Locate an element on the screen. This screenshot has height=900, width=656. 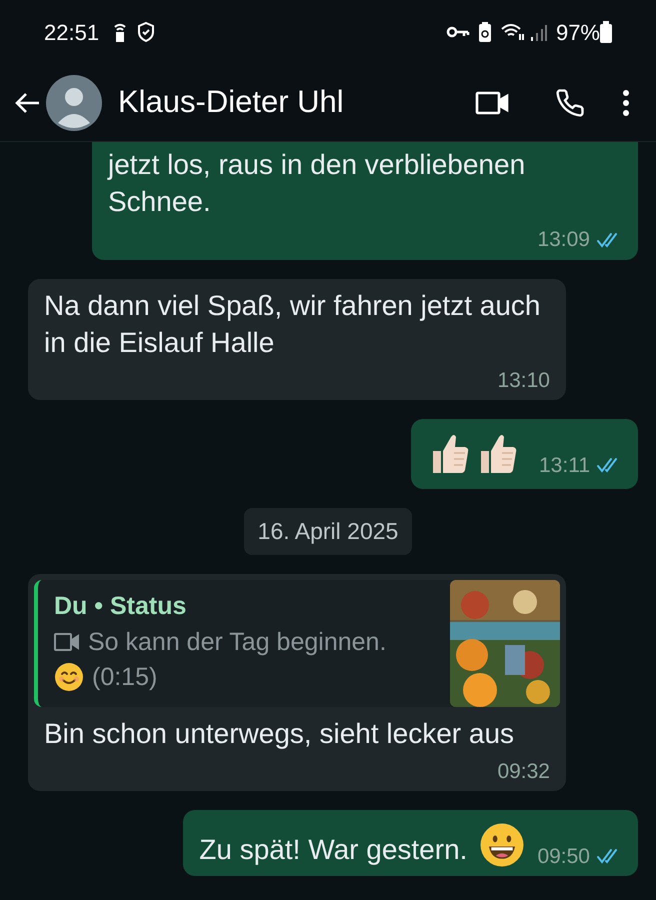
message-text: Na dann viel Spaß, wir fahren jetzt auch in die Eislauf Halle is located at coordinates (293, 324).